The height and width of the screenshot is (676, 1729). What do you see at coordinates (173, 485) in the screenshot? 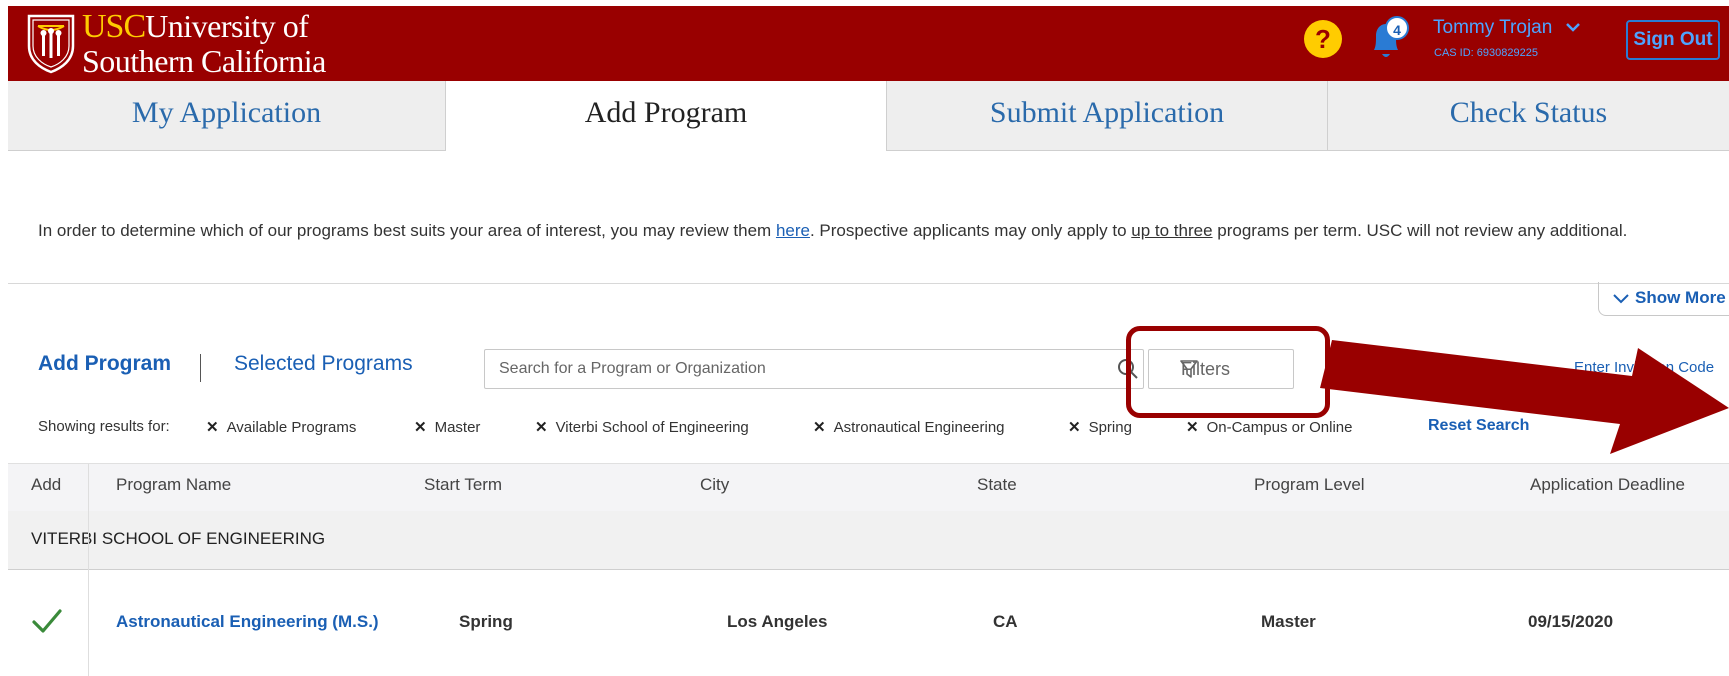
I see `column-header-program-name: Program Name` at bounding box center [173, 485].